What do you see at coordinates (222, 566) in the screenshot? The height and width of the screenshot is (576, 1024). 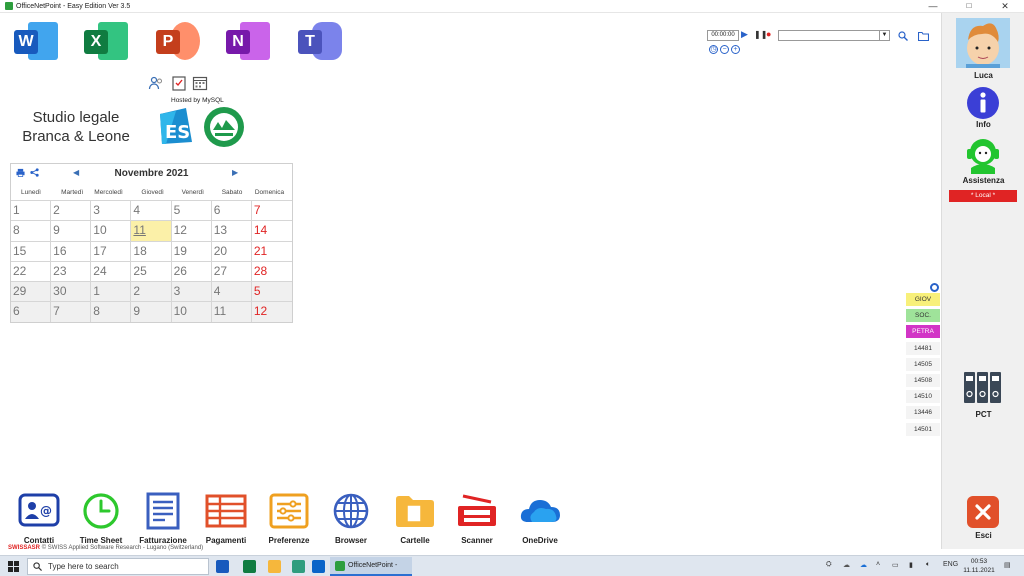 I see `taskbar-word-icon` at bounding box center [222, 566].